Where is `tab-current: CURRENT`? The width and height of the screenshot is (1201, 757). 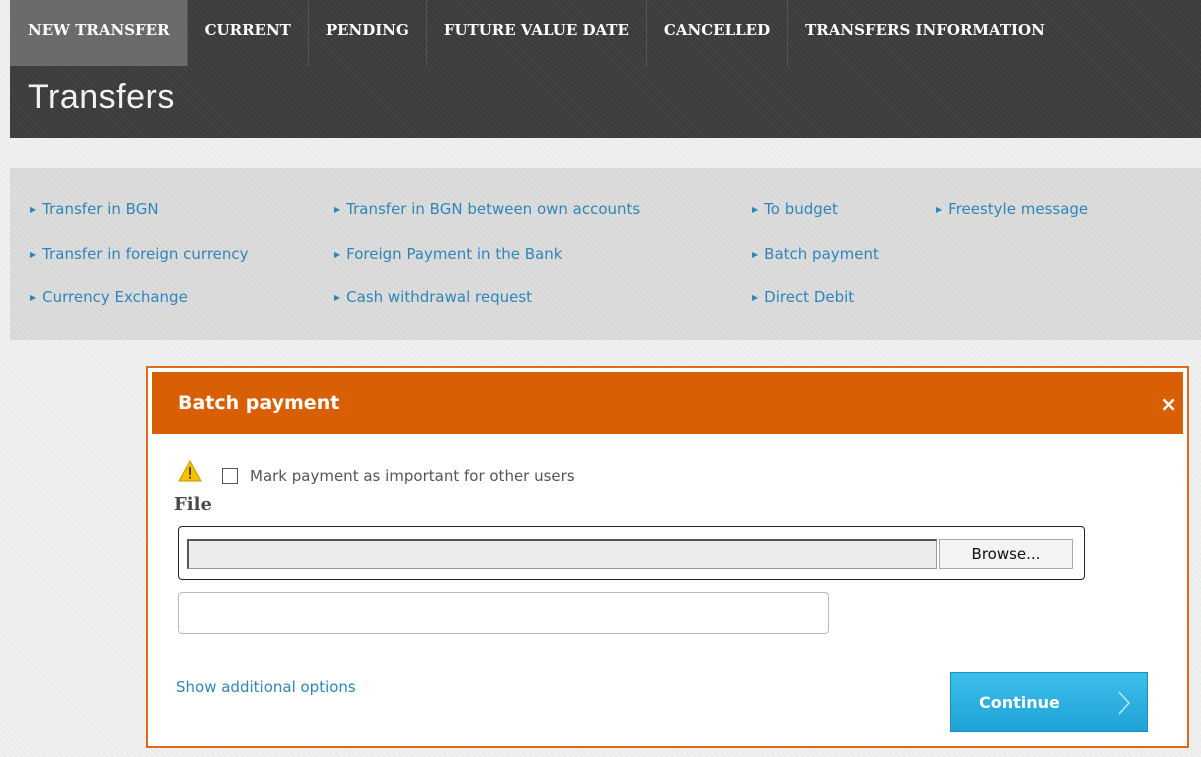 tab-current: CURRENT is located at coordinates (248, 33).